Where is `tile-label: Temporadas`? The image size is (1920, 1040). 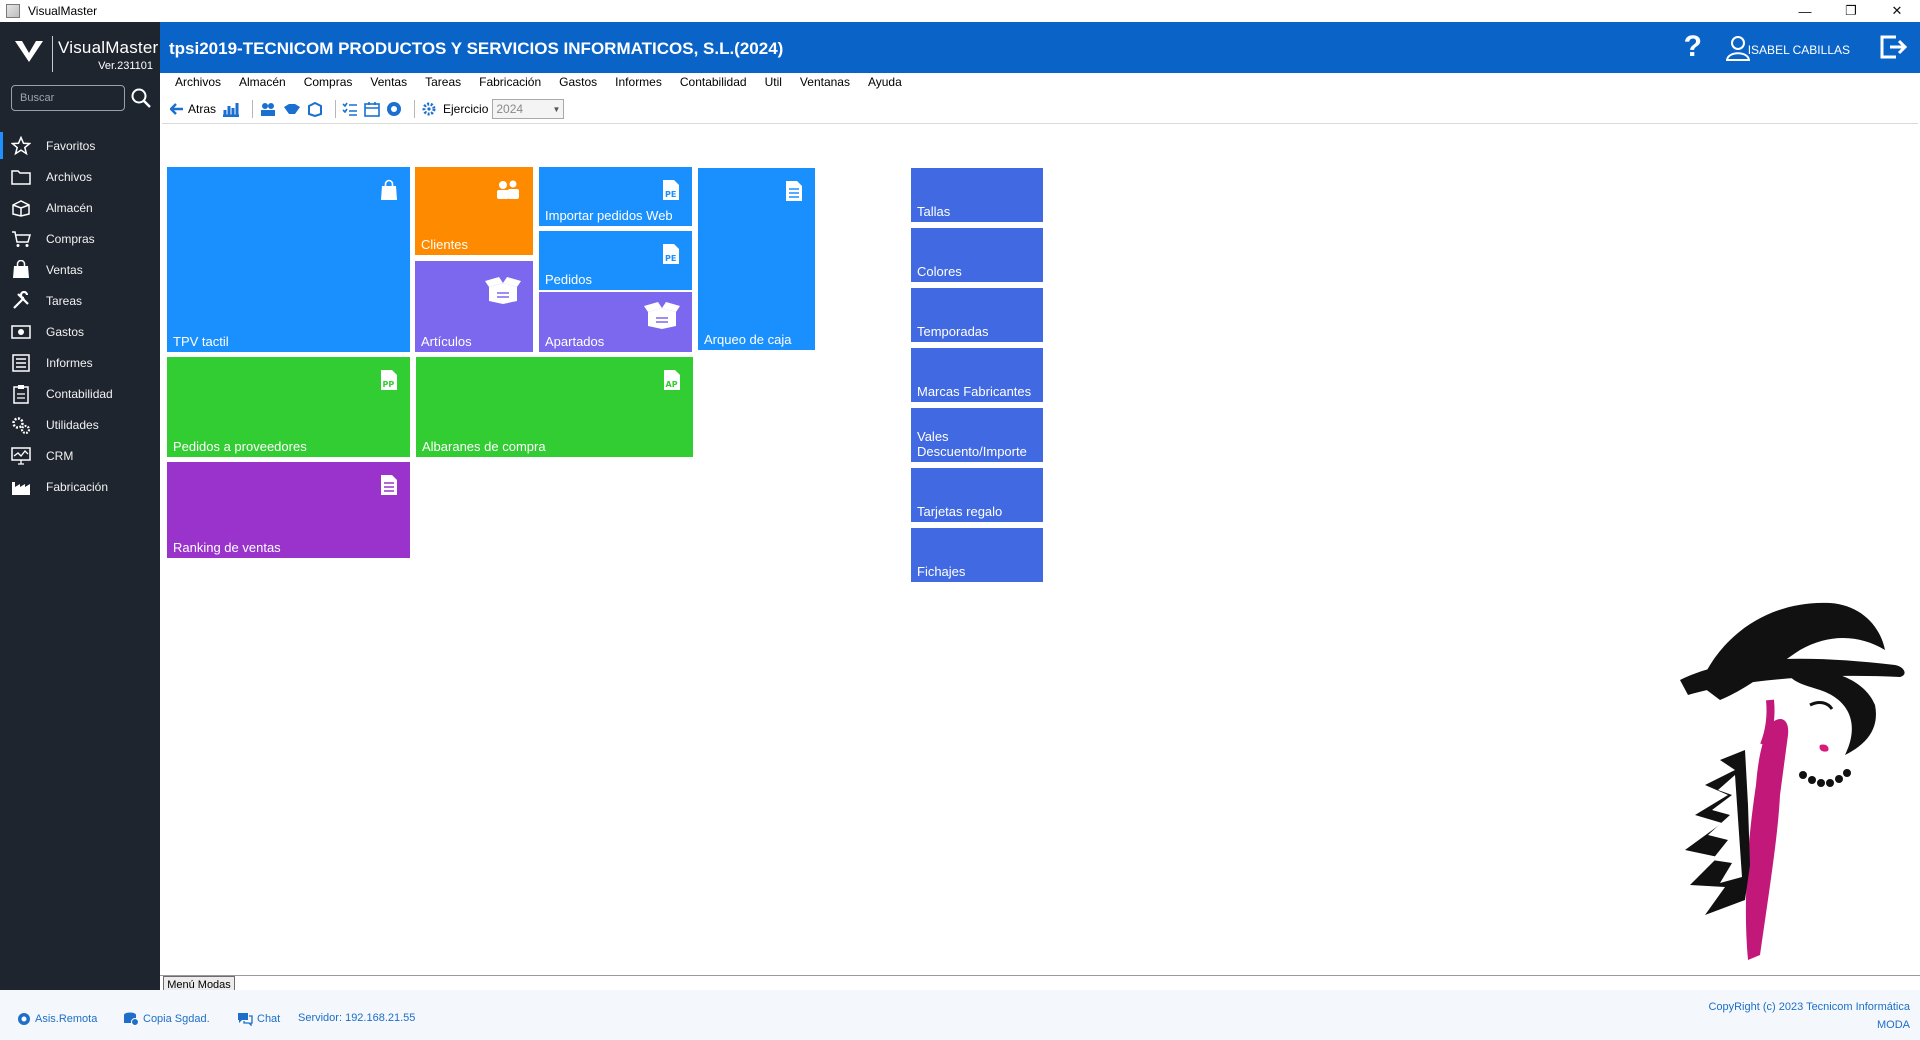 tile-label: Temporadas is located at coordinates (953, 331).